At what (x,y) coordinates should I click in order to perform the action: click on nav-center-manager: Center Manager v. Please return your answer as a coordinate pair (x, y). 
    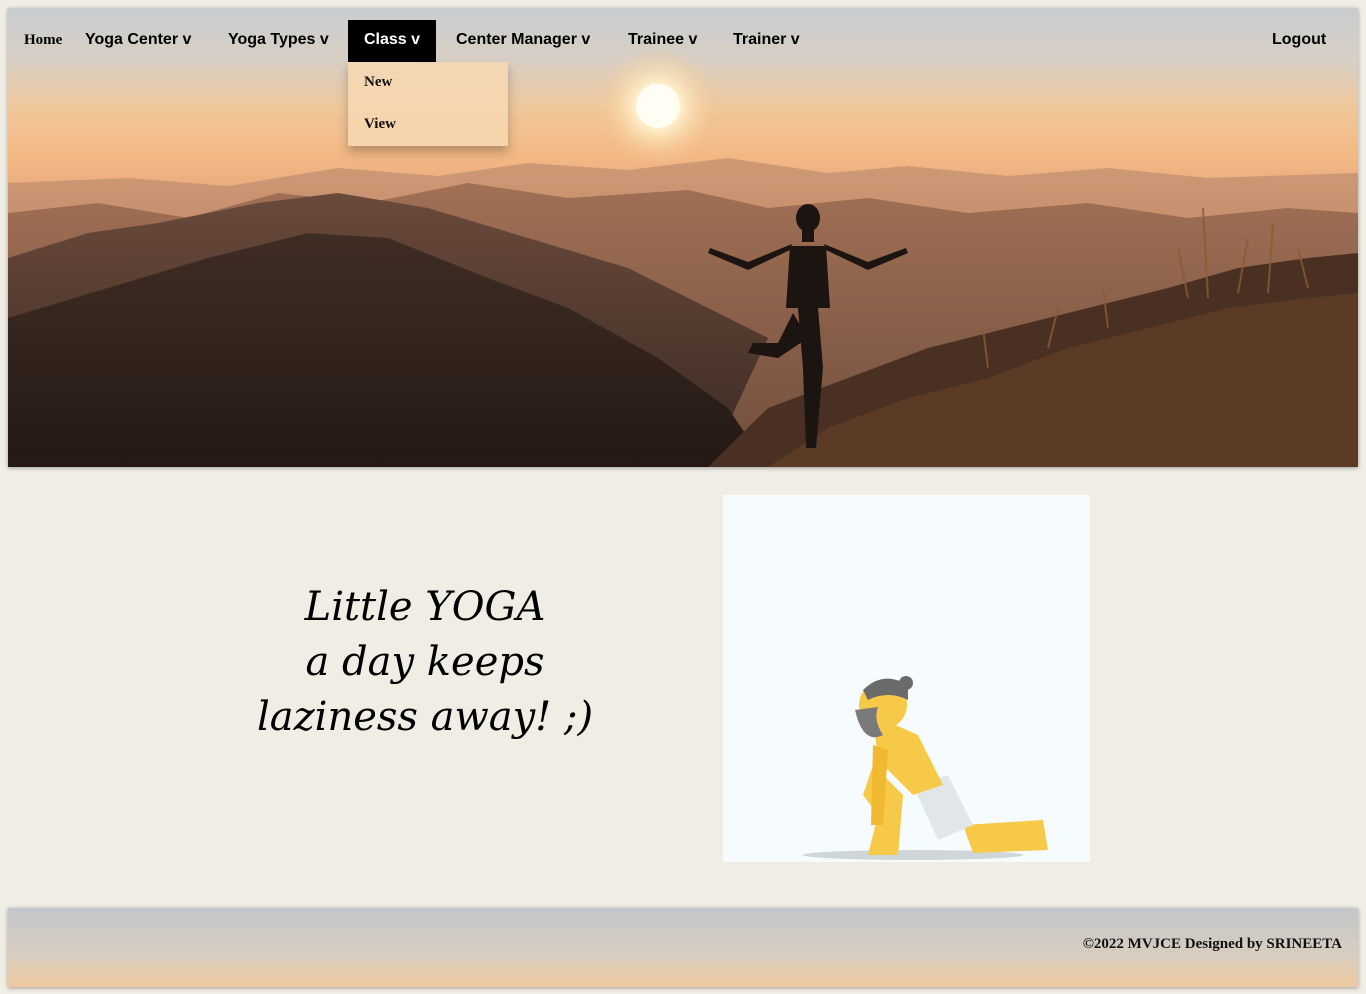
    Looking at the image, I should click on (523, 41).